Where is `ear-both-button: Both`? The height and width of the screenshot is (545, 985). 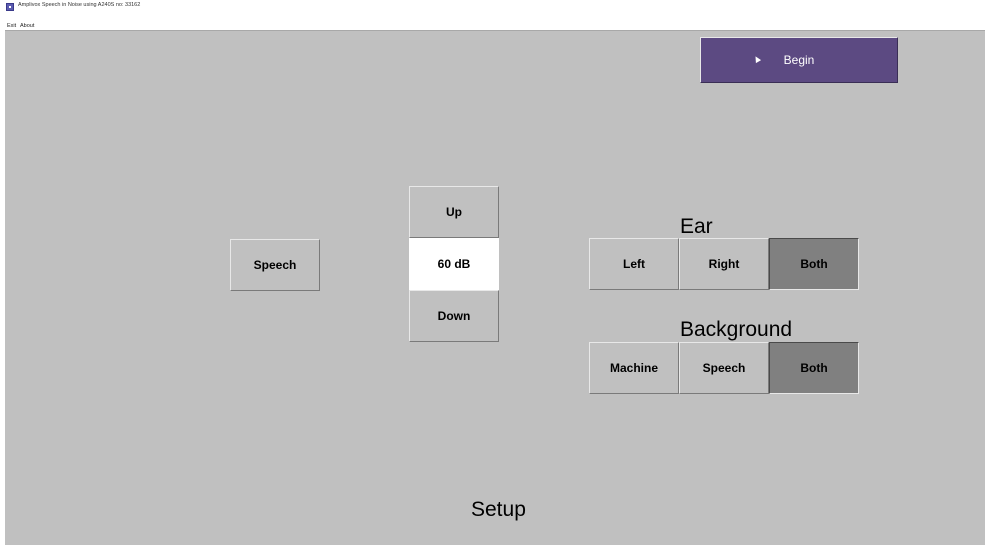
ear-both-button: Both is located at coordinates (814, 264).